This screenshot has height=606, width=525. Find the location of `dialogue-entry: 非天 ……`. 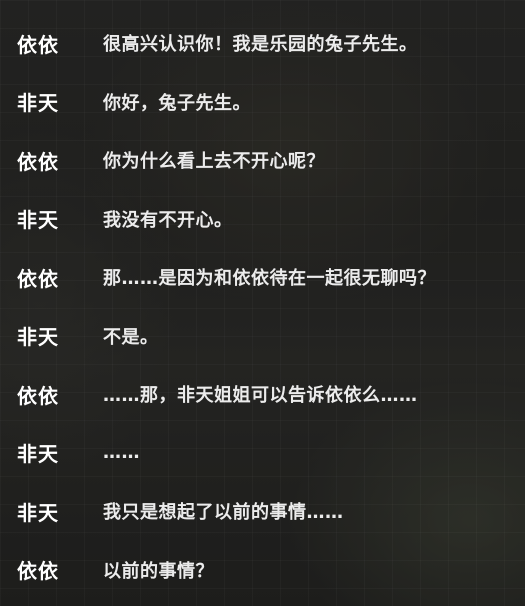

dialogue-entry: 非天 …… is located at coordinates (262, 453).